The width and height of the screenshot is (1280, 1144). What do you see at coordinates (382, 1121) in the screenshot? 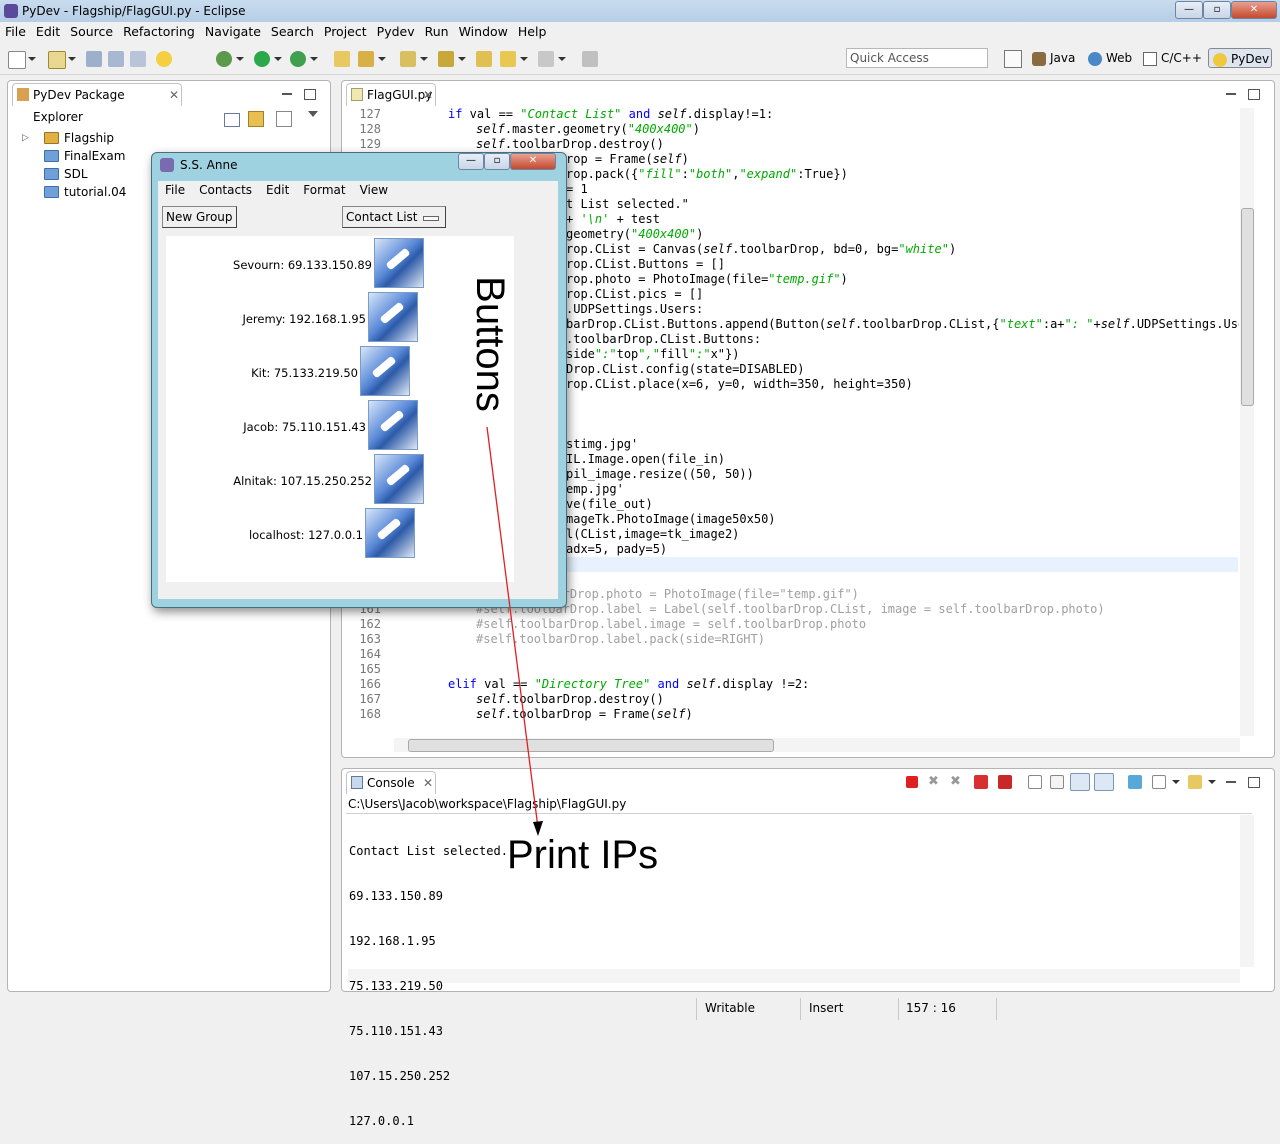
I see `console-line: 127.0.0.1` at bounding box center [382, 1121].